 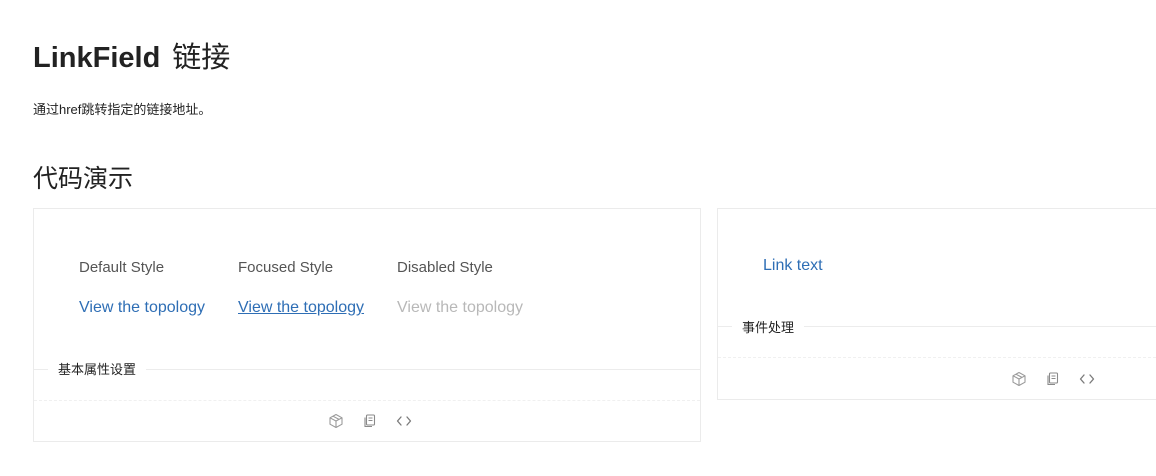 I want to click on page-title-name: LinkField, so click(x=97, y=58).